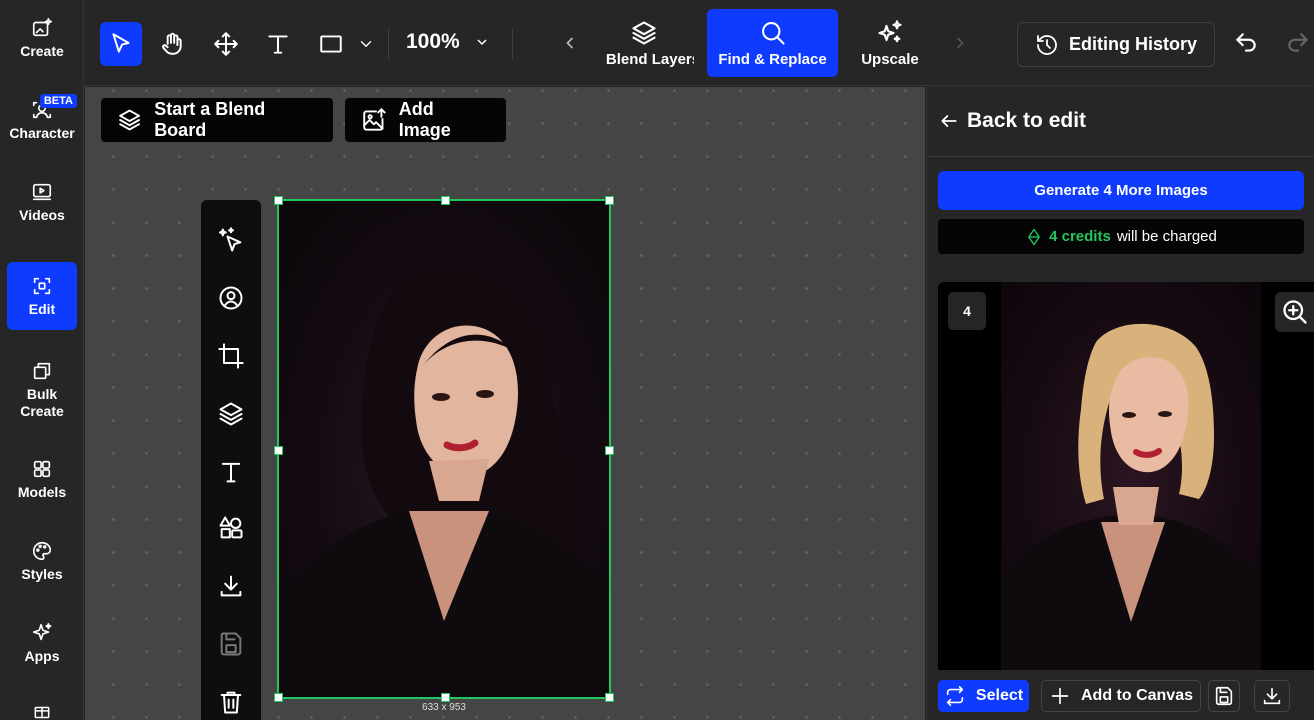 The height and width of the screenshot is (720, 1314). I want to click on face-tool-button, so click(231, 298).